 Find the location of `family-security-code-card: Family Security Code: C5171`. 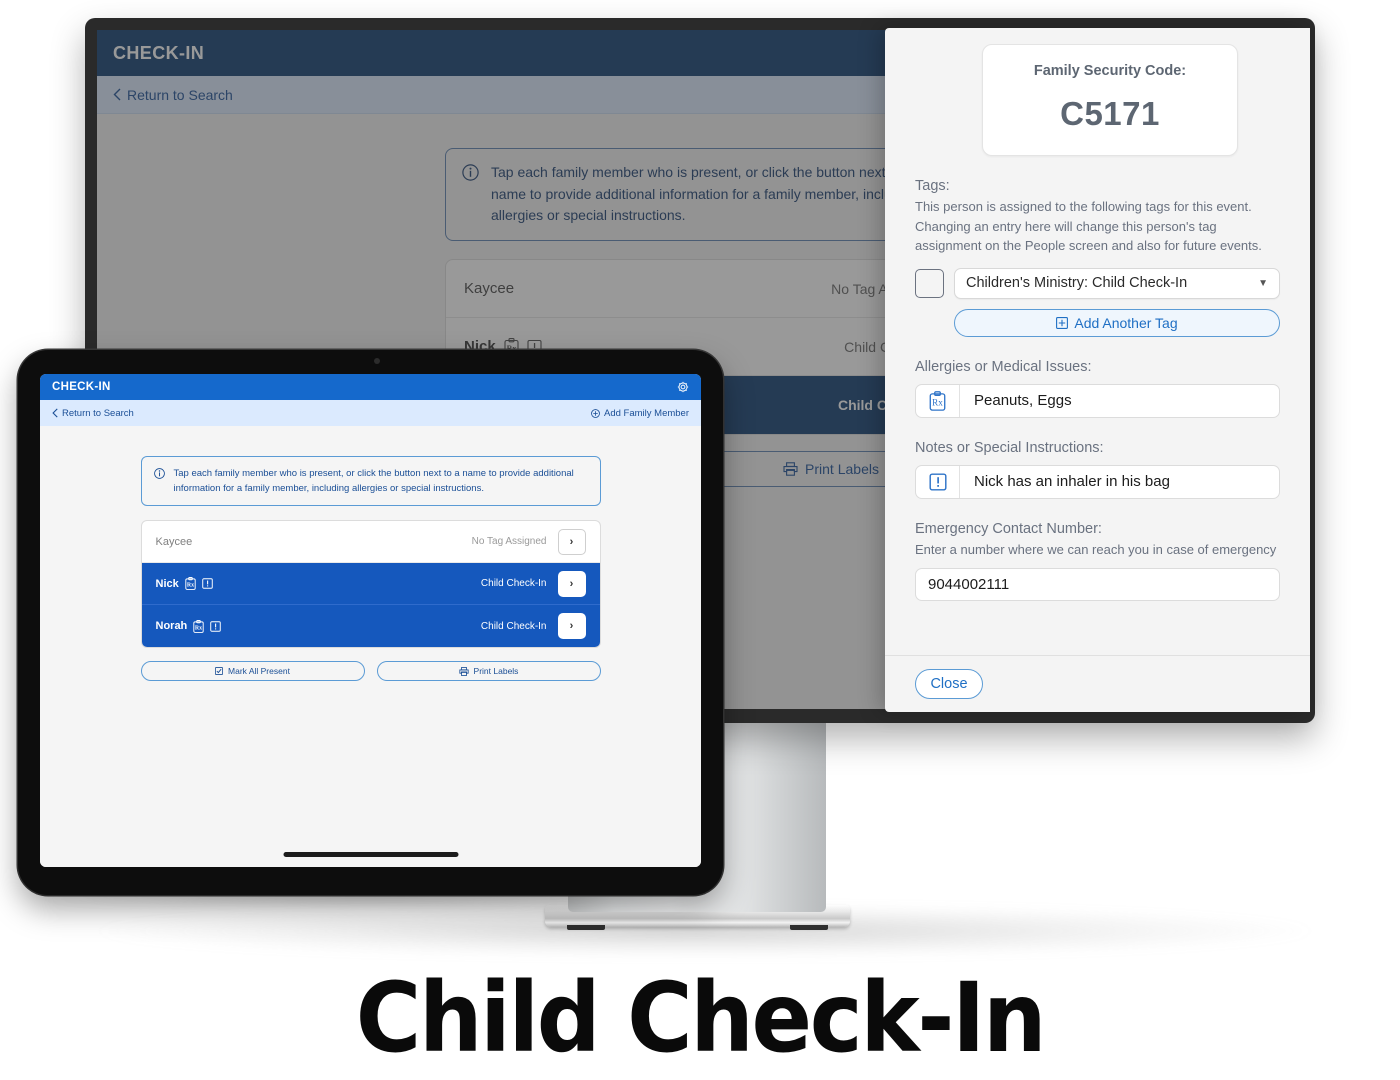

family-security-code-card: Family Security Code: C5171 is located at coordinates (1110, 100).